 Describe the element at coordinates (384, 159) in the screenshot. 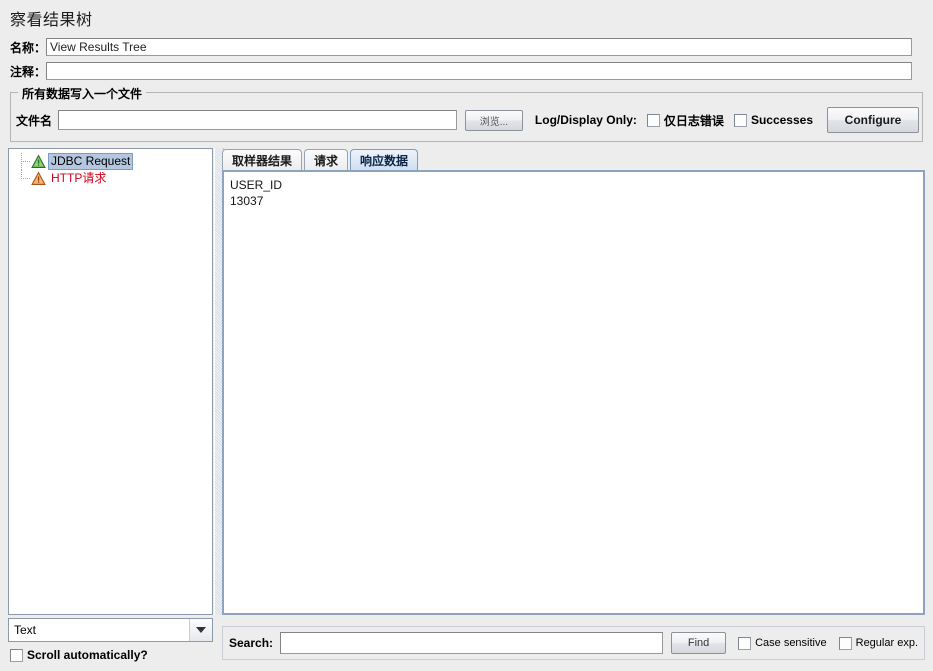

I see `tab-response-data: 响应数据` at that location.